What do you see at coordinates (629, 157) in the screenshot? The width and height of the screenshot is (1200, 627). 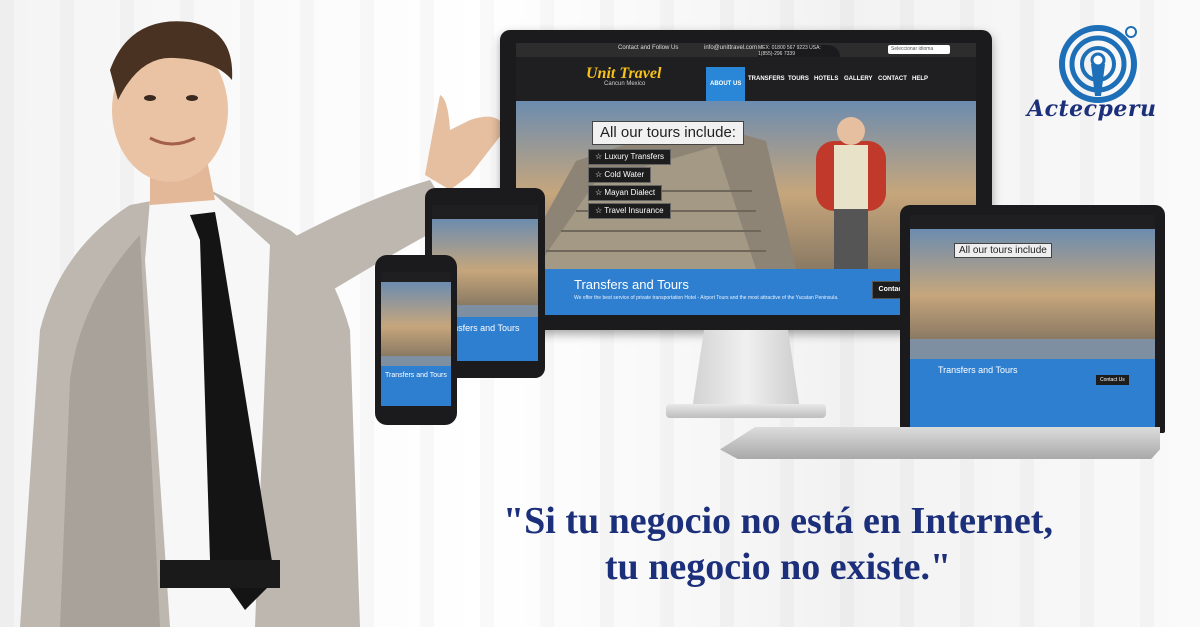 I see `tour-item: Luxury Transfers` at bounding box center [629, 157].